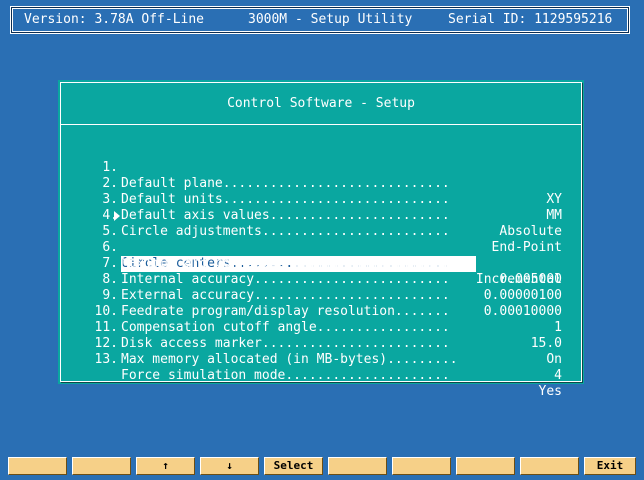 The image size is (644, 480). I want to click on version-label: Version: 3.78A Off-Line, so click(114, 19).